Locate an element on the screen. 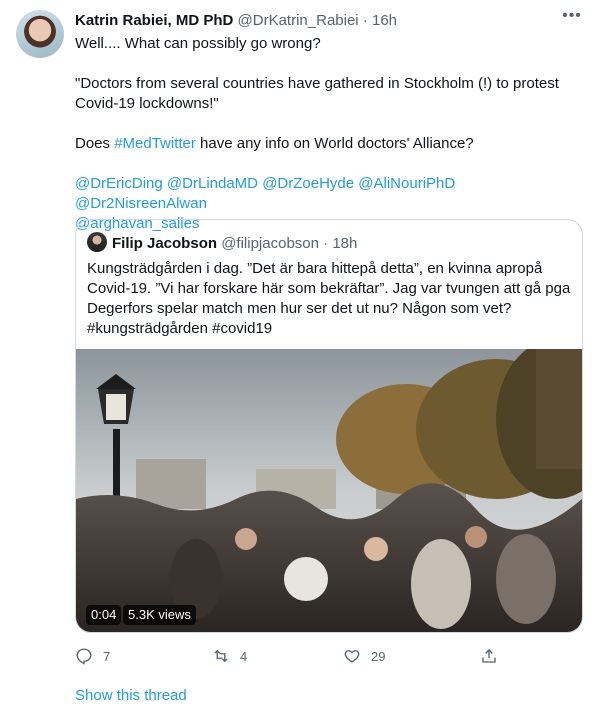  video-duration: 0:04 is located at coordinates (104, 615).